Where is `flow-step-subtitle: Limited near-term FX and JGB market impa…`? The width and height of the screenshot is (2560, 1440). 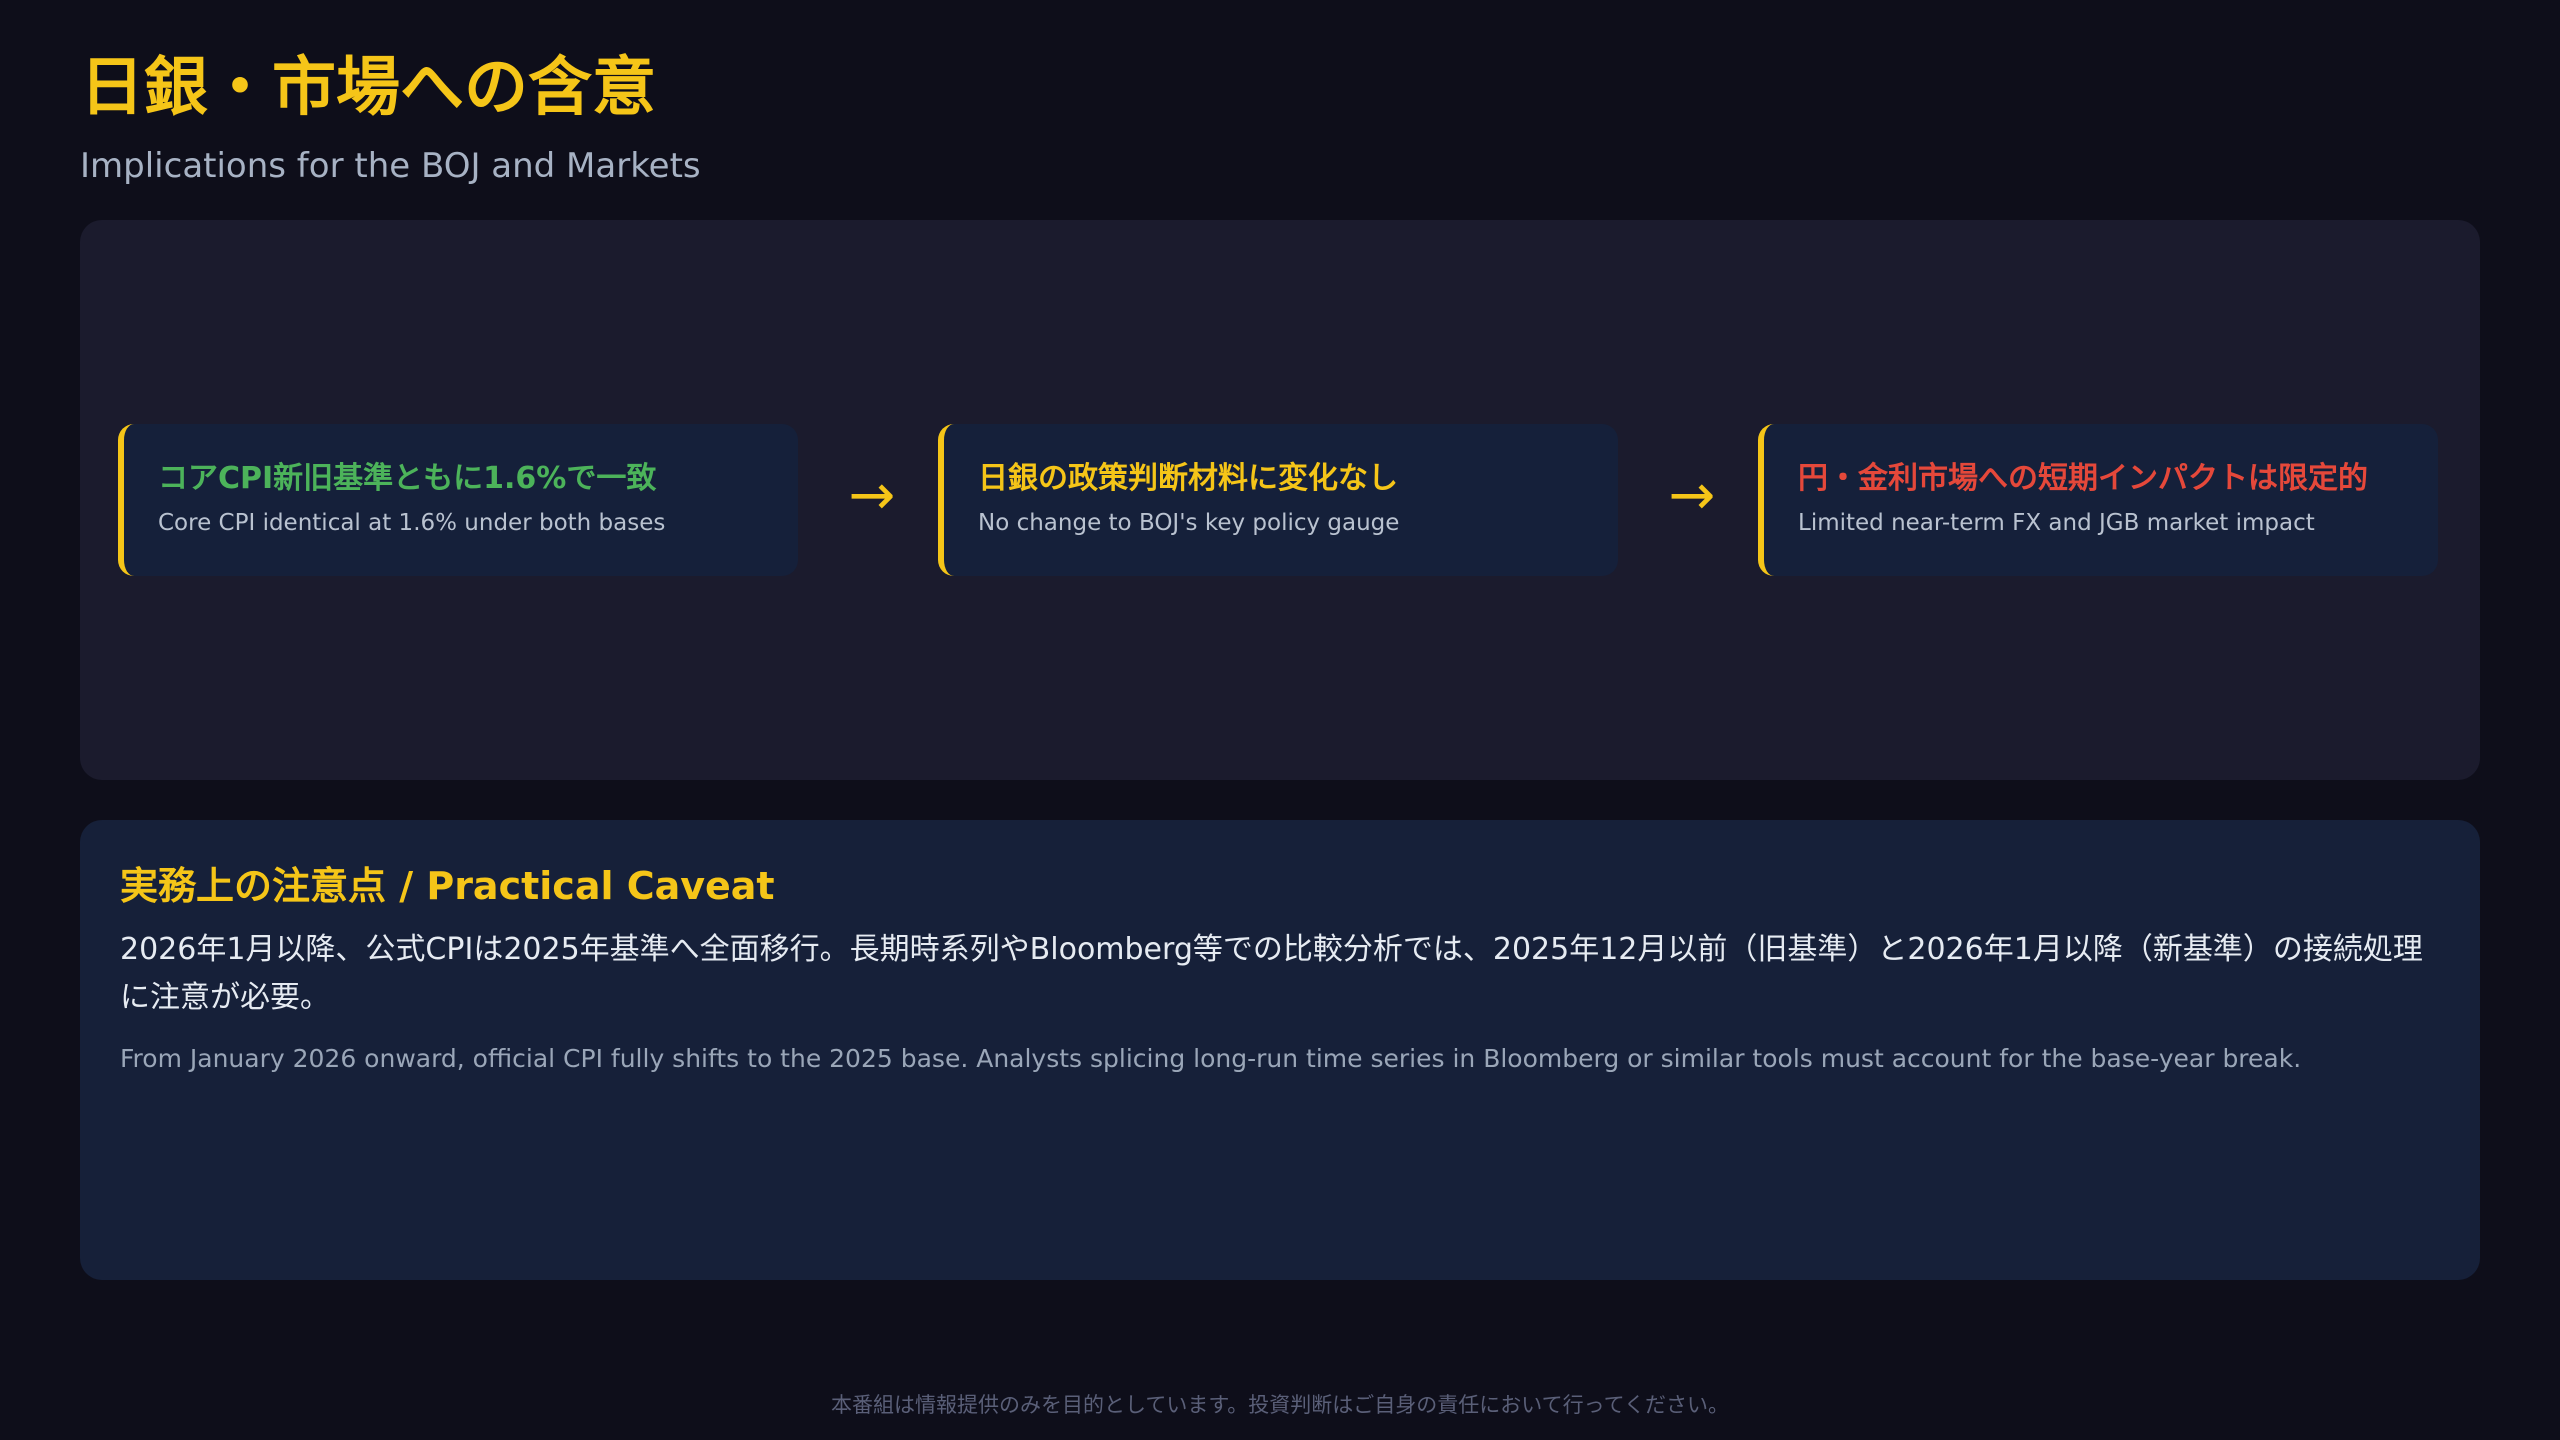 flow-step-subtitle: Limited near-term FX and JGB market impa… is located at coordinates (2056, 523).